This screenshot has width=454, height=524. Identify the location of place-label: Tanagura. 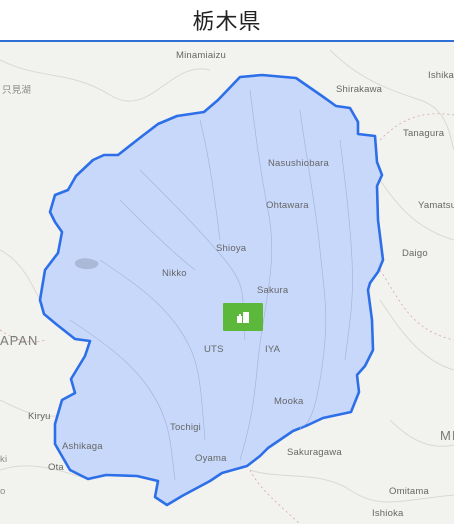
(424, 133).